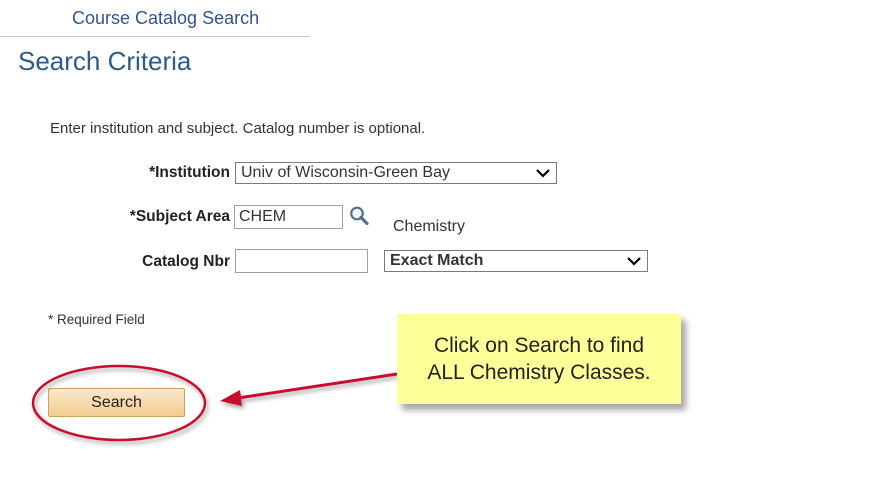  Describe the element at coordinates (105, 61) in the screenshot. I see `section-title: Search Criteria` at that location.